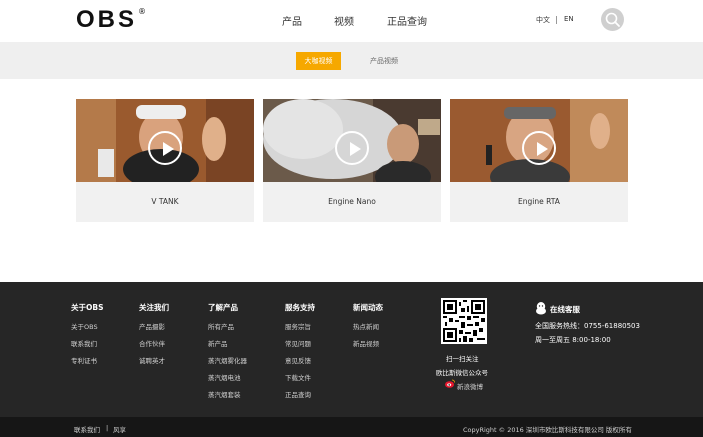 The height and width of the screenshot is (437, 703). Describe the element at coordinates (298, 360) in the screenshot. I see `footer-link: 意见反馈` at that location.